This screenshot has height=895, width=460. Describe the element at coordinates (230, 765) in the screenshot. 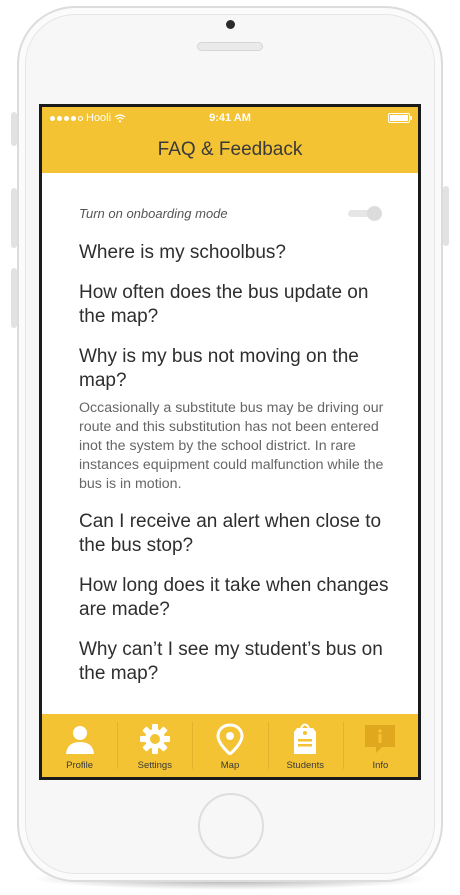

I see `tab-label: Map` at that location.